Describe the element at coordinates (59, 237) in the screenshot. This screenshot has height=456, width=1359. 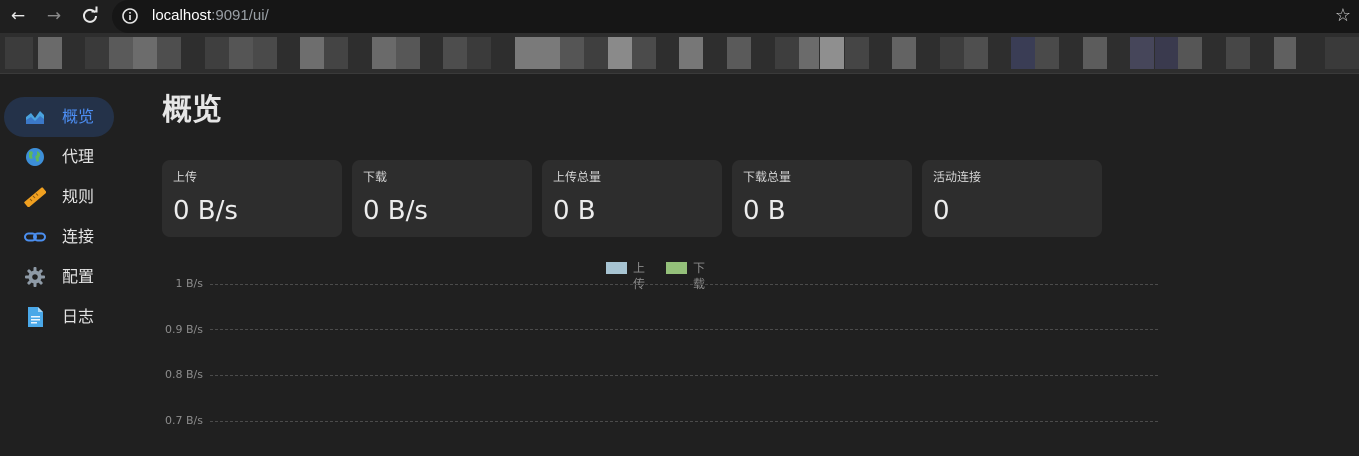
I see `sidebar-item-connections: 连接` at that location.